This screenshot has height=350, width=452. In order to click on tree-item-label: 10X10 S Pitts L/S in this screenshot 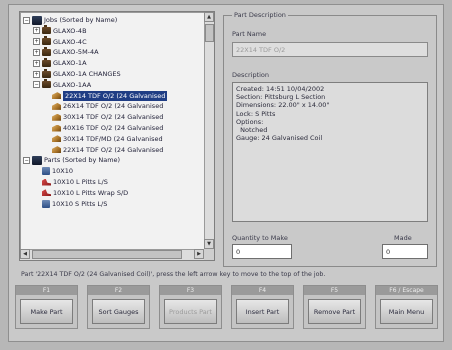, I will do `click(80, 203)`.